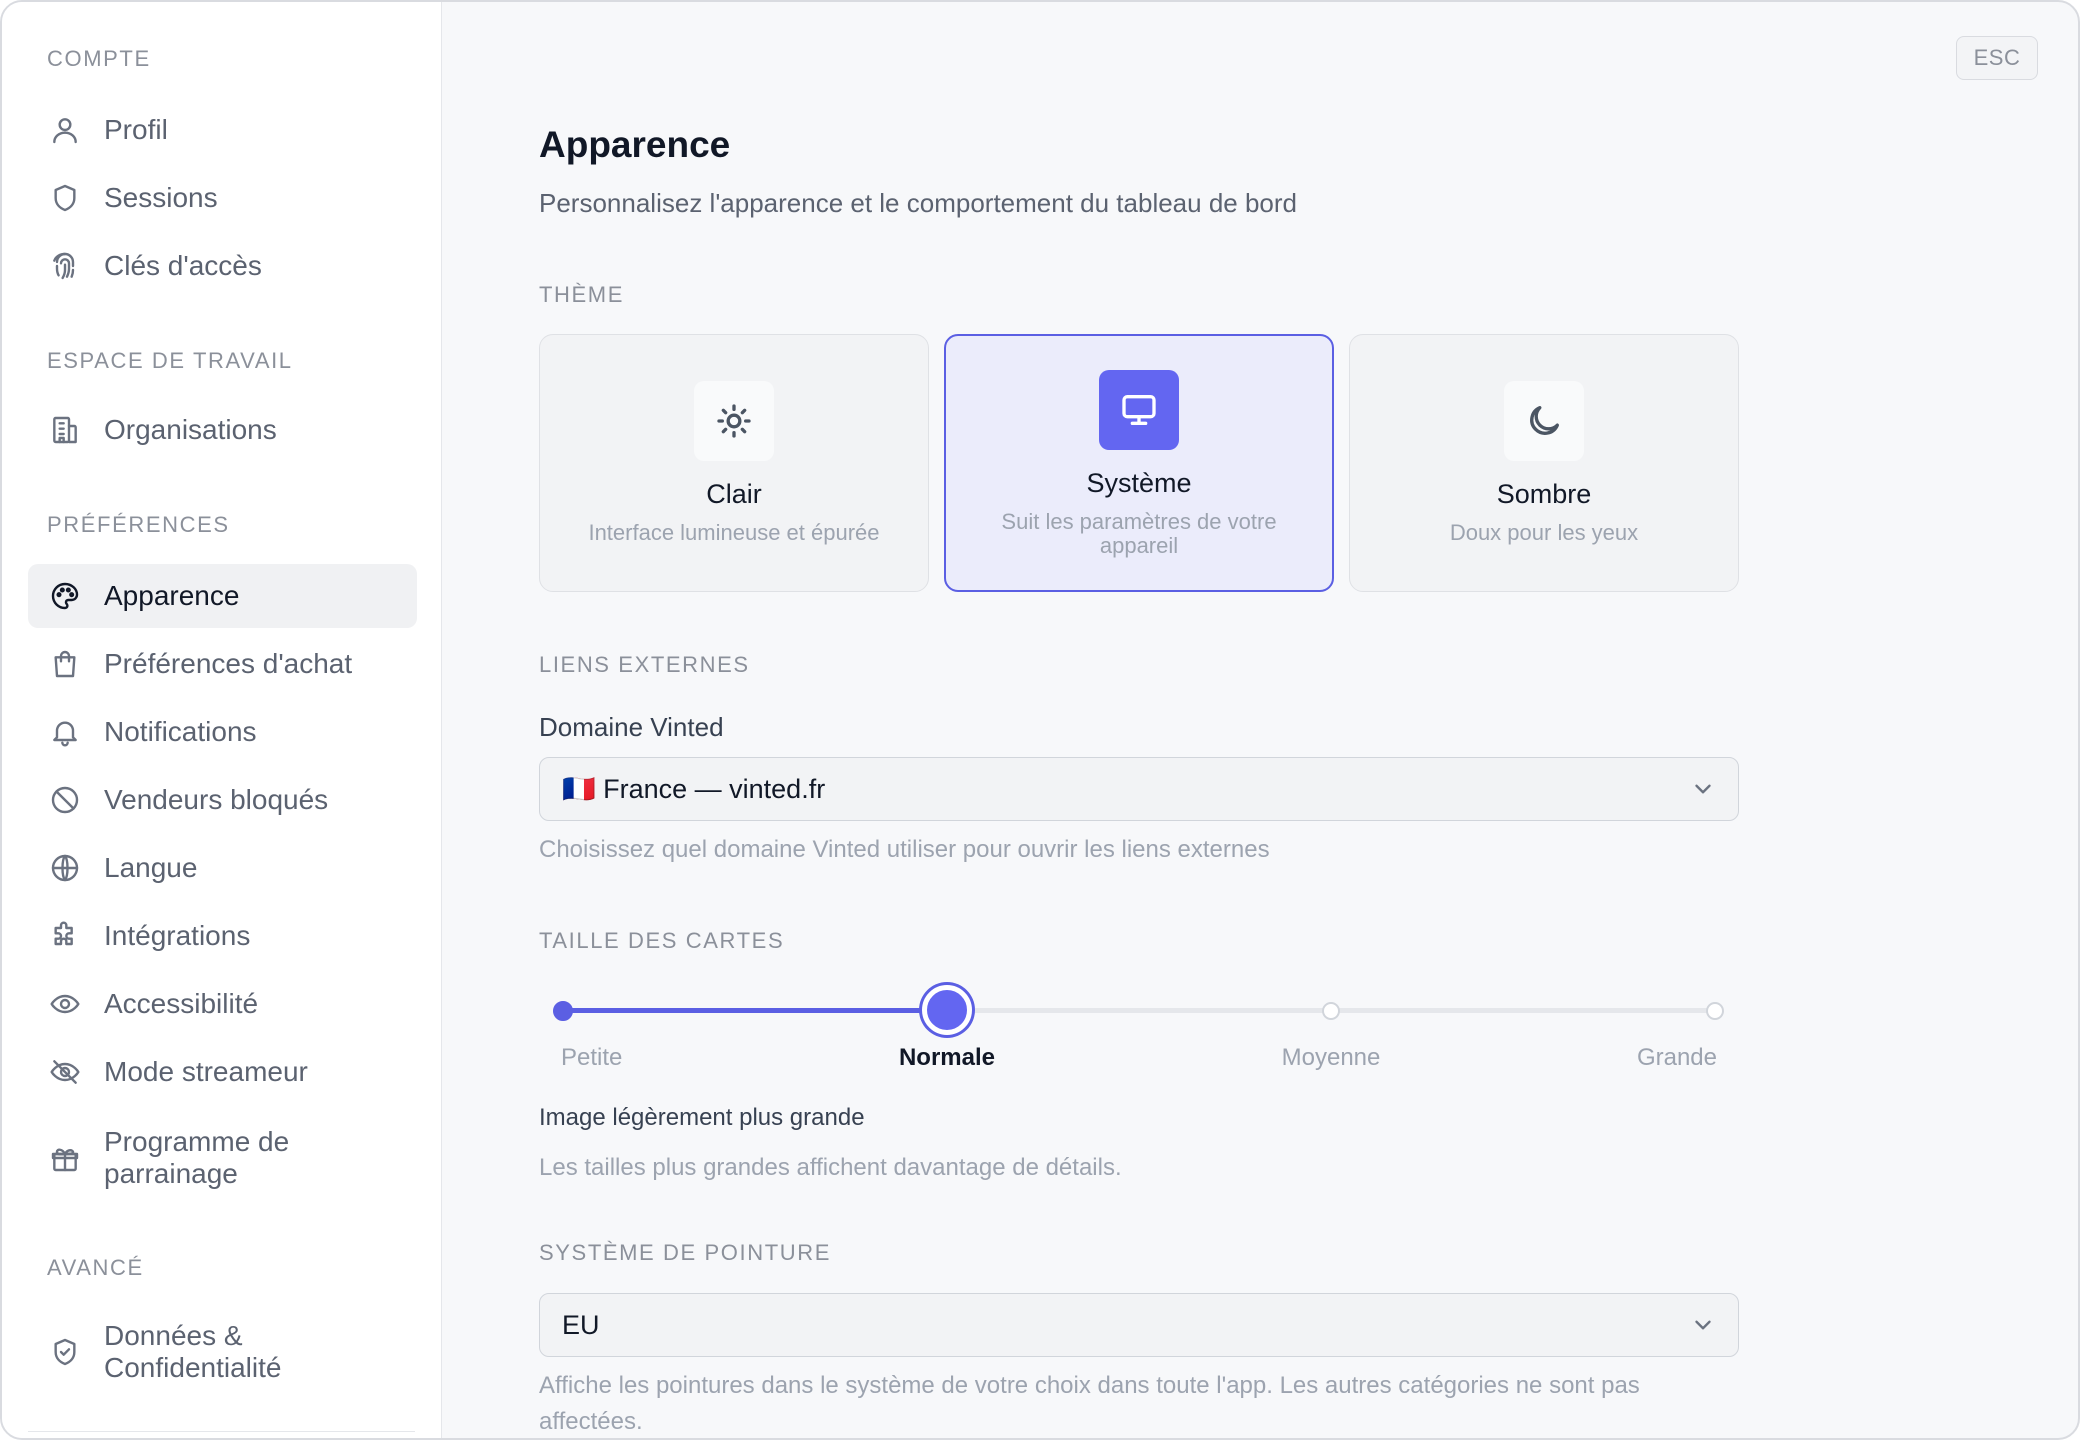 The height and width of the screenshot is (1440, 2080). I want to click on fingerprint-icon, so click(65, 266).